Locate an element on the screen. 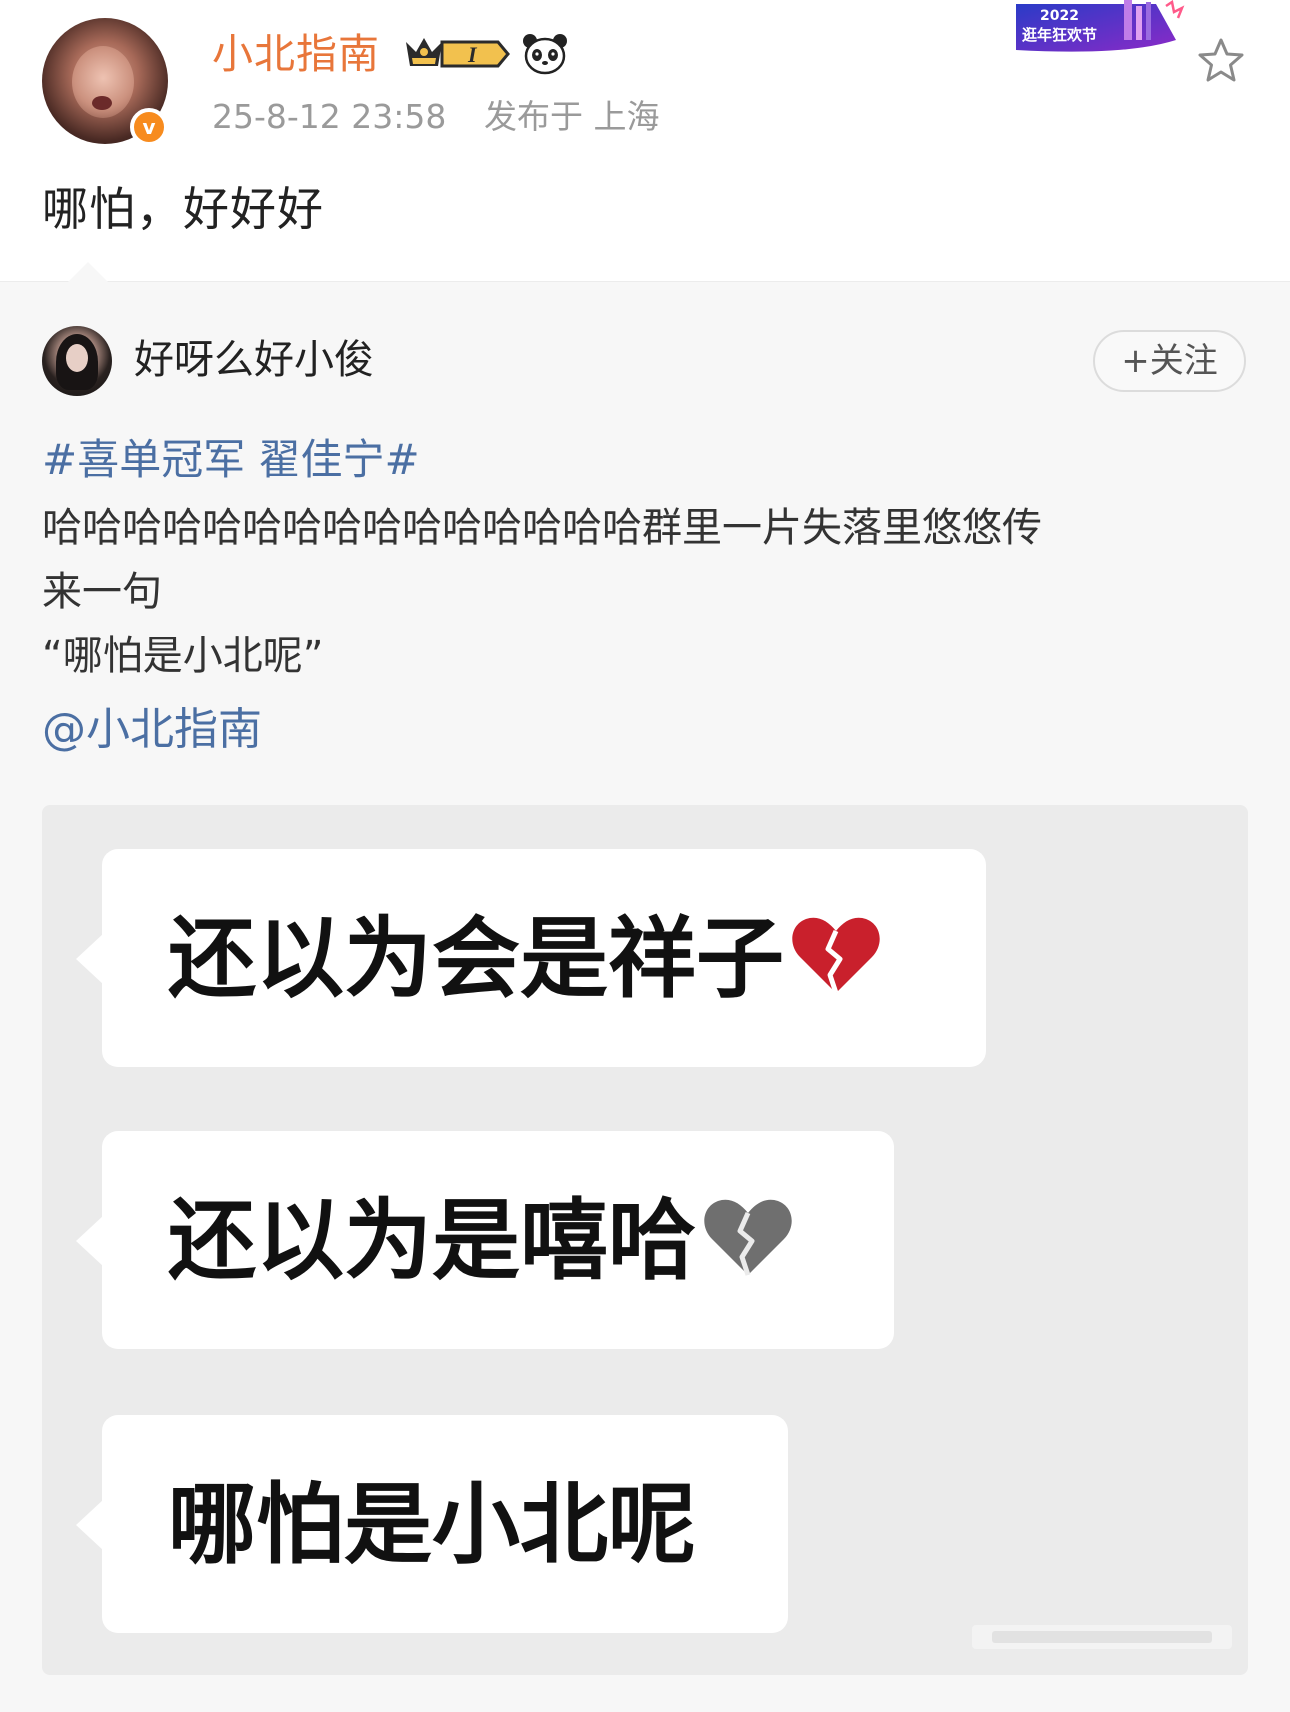 The width and height of the screenshot is (1290, 1712). avatar-mouth is located at coordinates (102, 103).